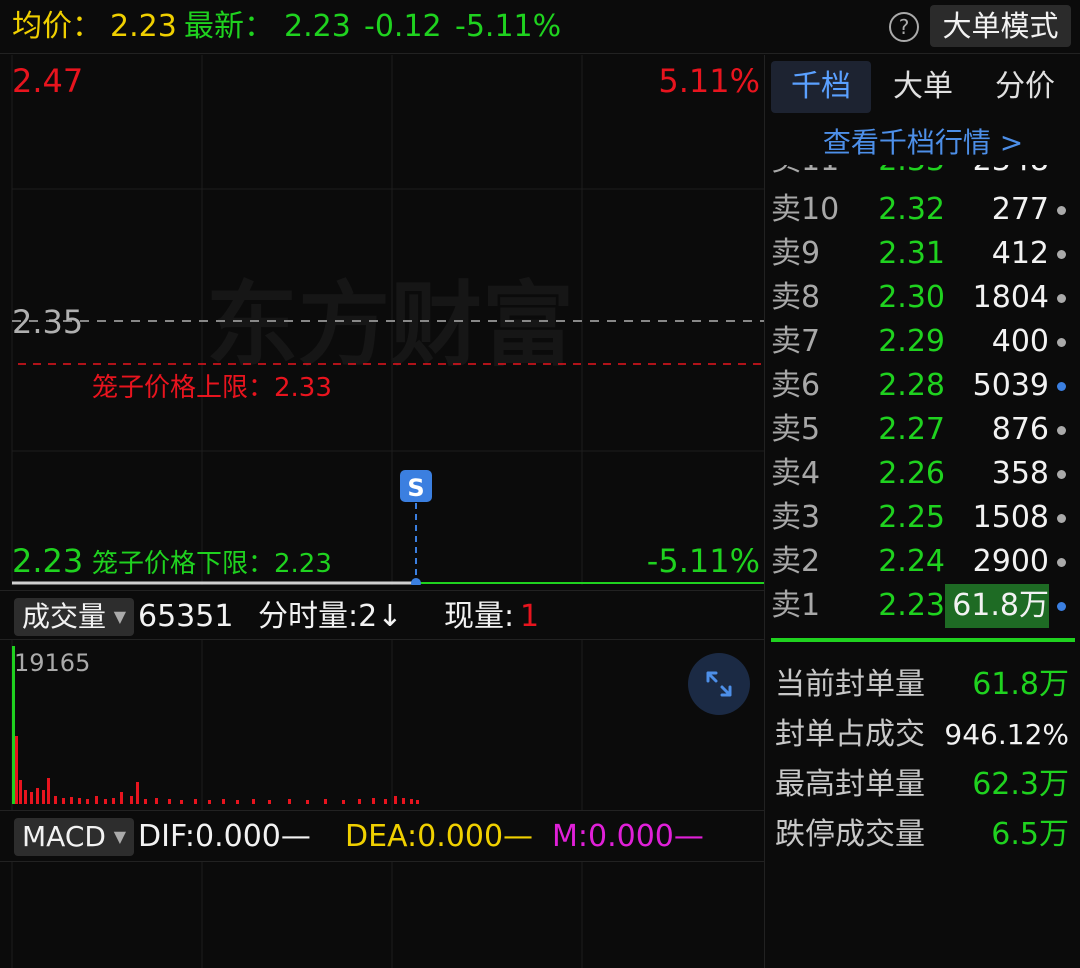 This screenshot has width=1080, height=968. Describe the element at coordinates (1025, 87) in the screenshot. I see `tab-price-distribution: 分价` at that location.